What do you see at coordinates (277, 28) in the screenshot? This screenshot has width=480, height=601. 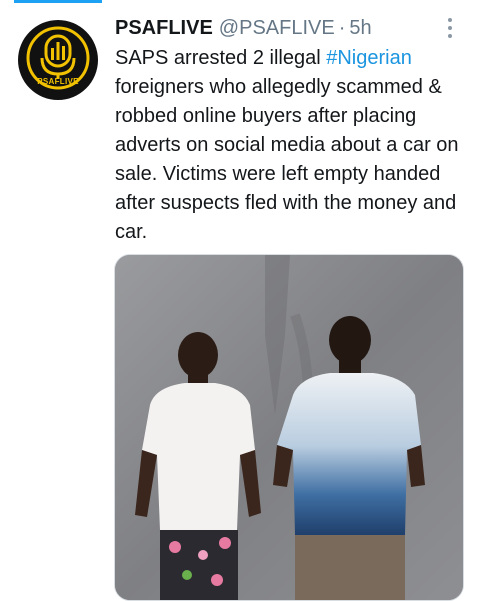 I see `user-handle: @PSAFLIVE` at bounding box center [277, 28].